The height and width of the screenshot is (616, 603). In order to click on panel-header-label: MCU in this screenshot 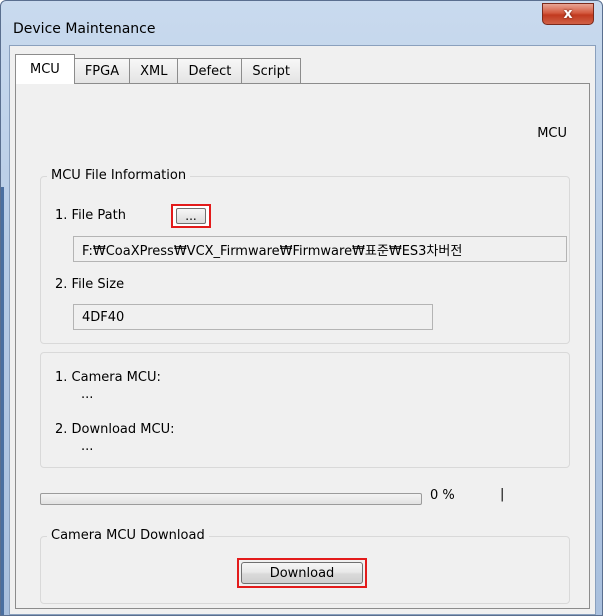, I will do `click(552, 133)`.